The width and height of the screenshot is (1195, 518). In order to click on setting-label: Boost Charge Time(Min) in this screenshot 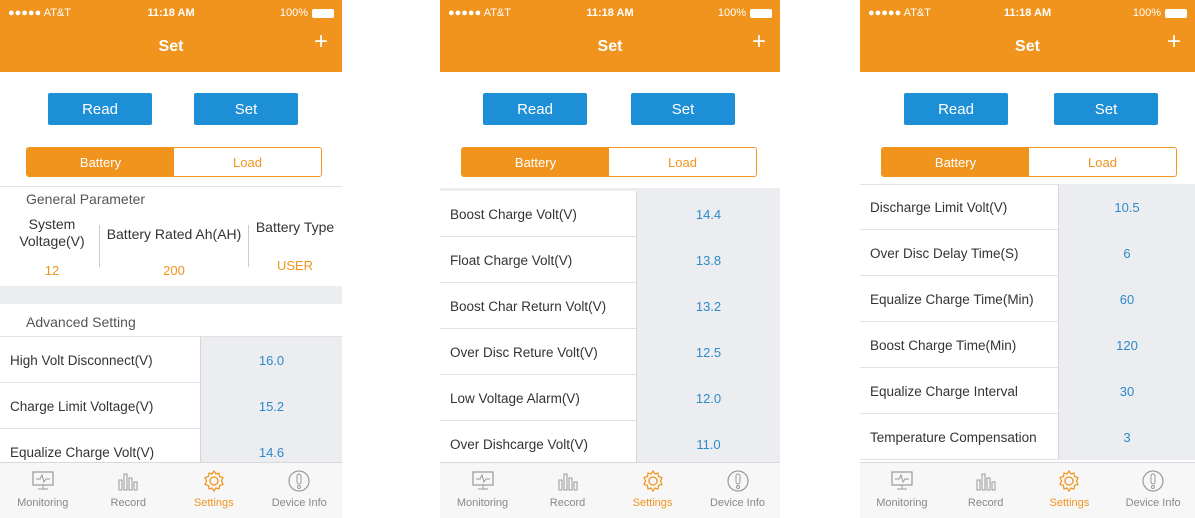, I will do `click(943, 345)`.